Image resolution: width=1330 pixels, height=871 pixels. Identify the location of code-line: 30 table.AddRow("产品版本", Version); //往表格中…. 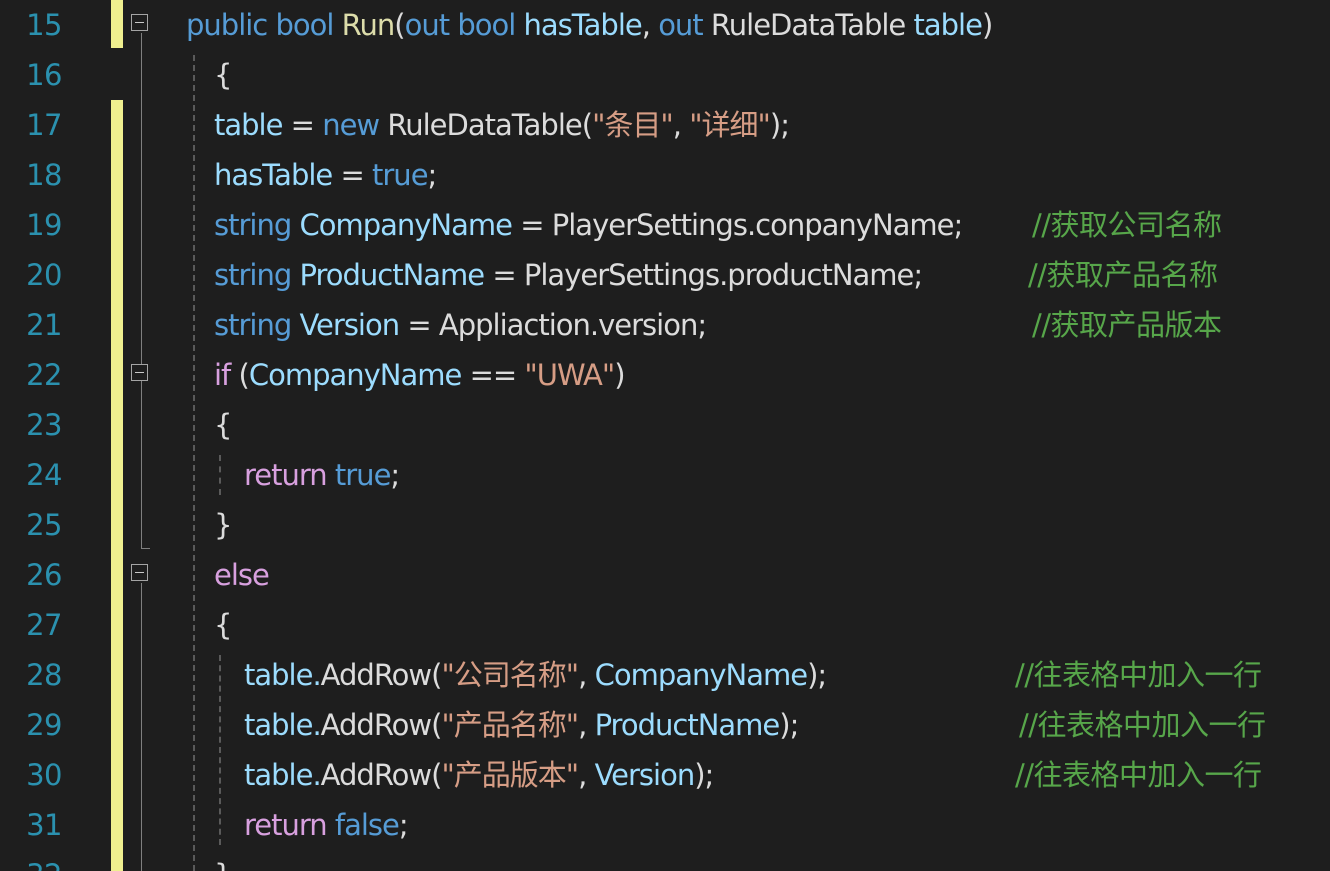
(665, 775).